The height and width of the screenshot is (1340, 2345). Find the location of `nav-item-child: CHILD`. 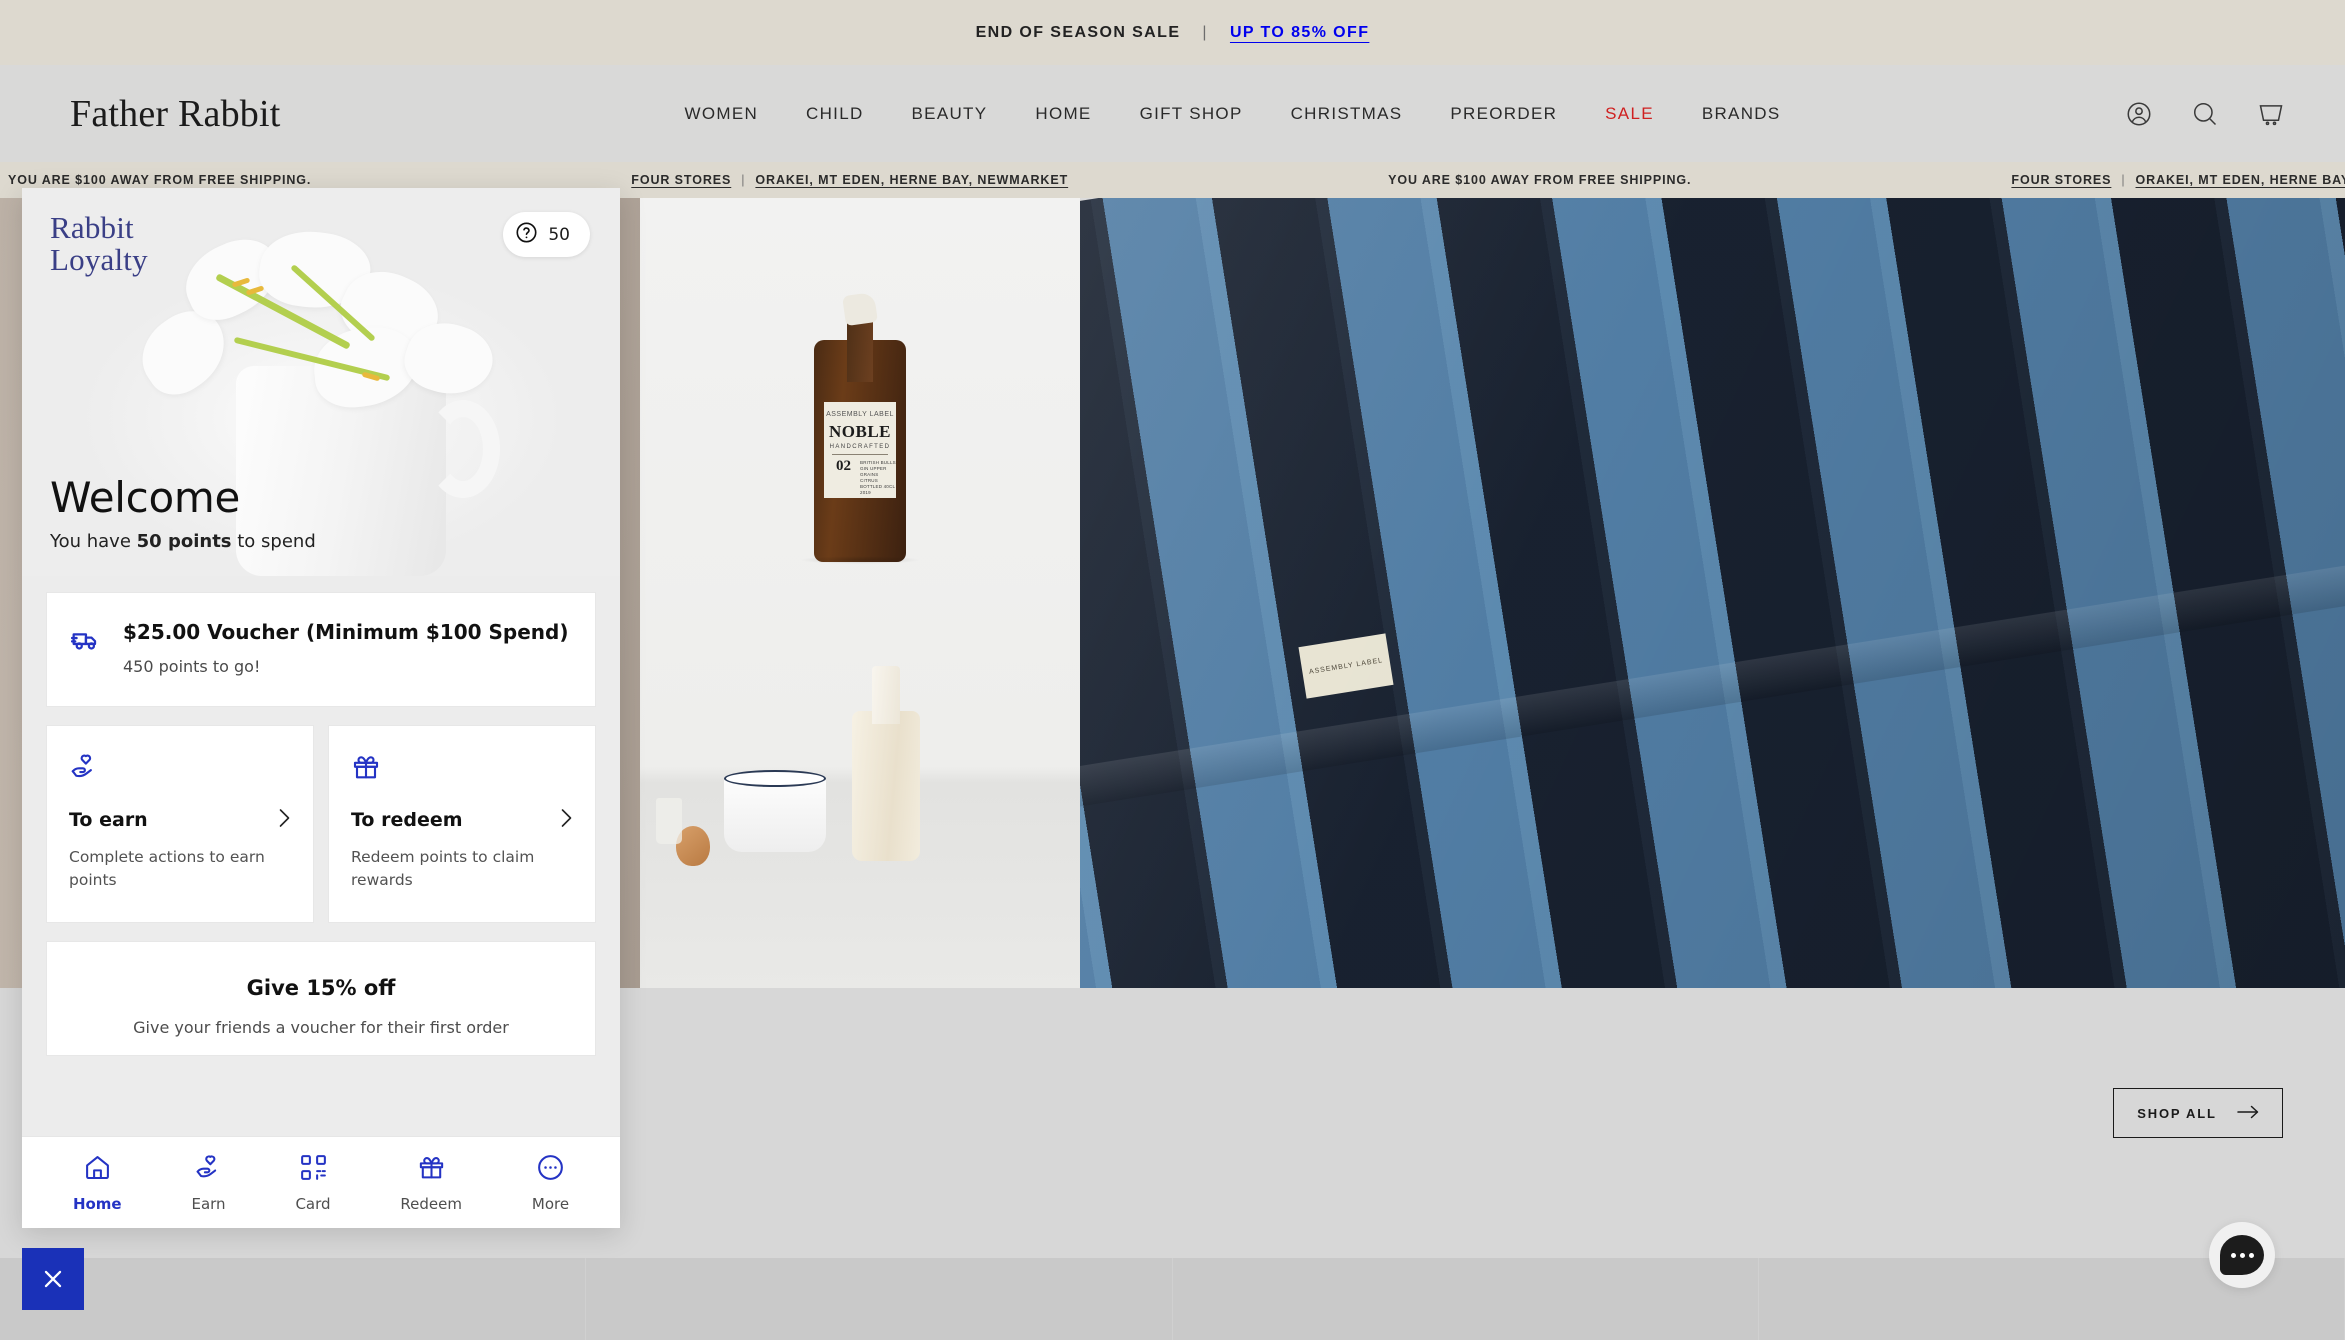

nav-item-child: CHILD is located at coordinates (835, 114).